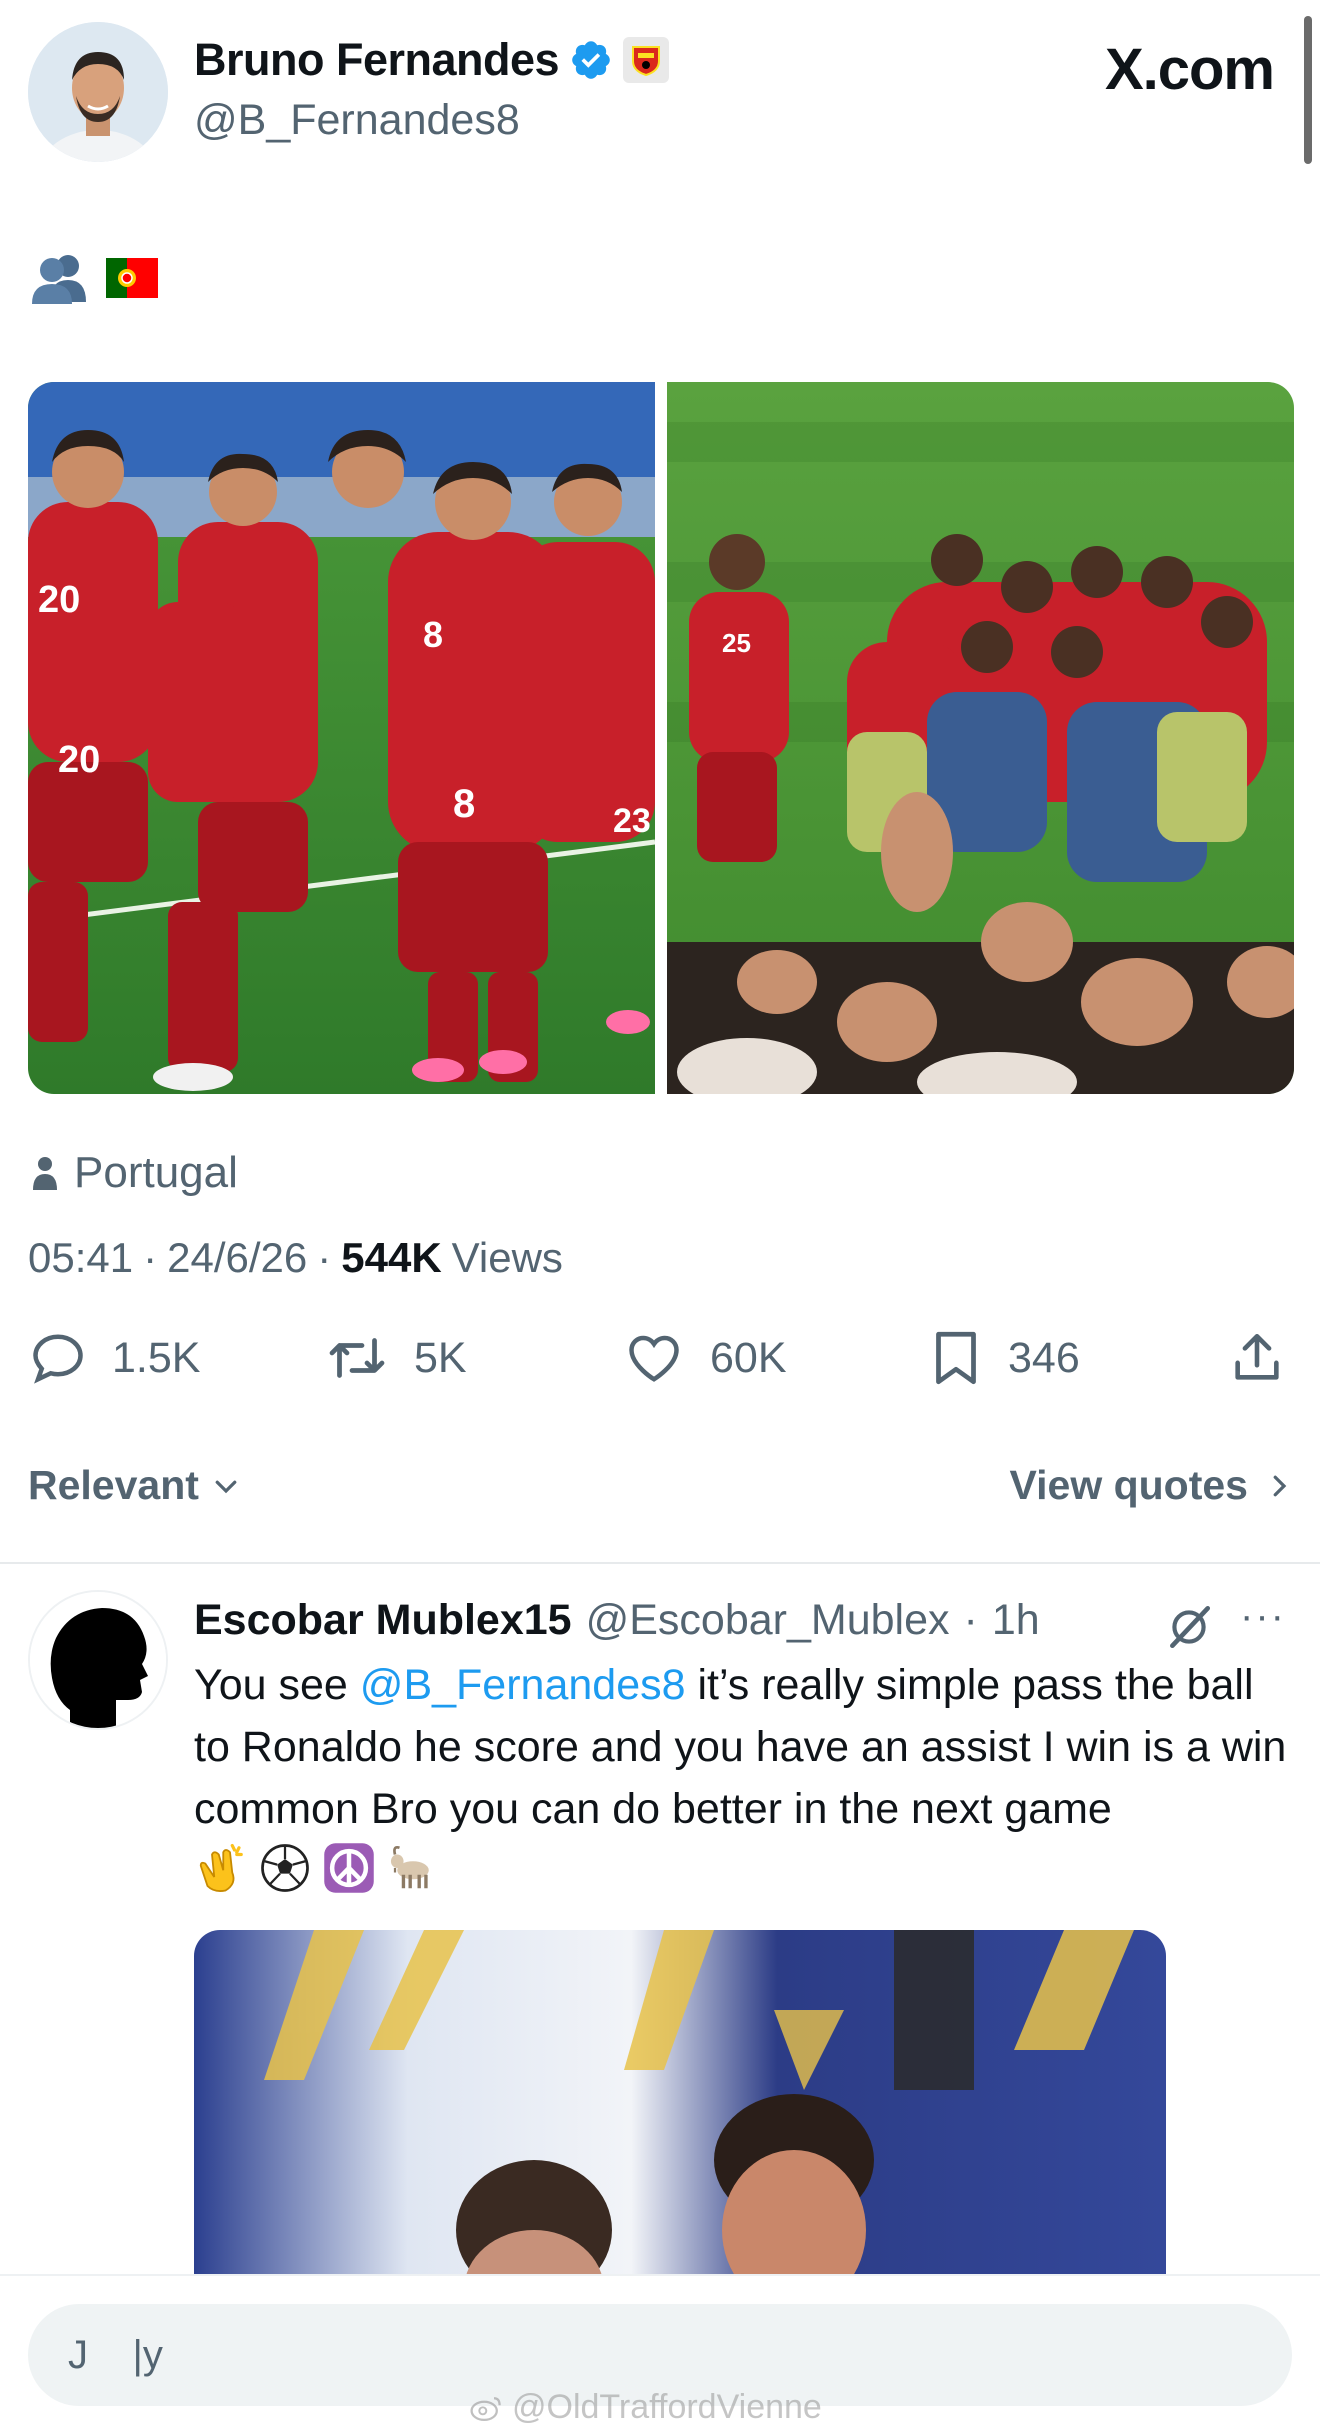 This screenshot has height=2433, width=1320. What do you see at coordinates (132, 278) in the screenshot?
I see `portugal-flag-emoji` at bounding box center [132, 278].